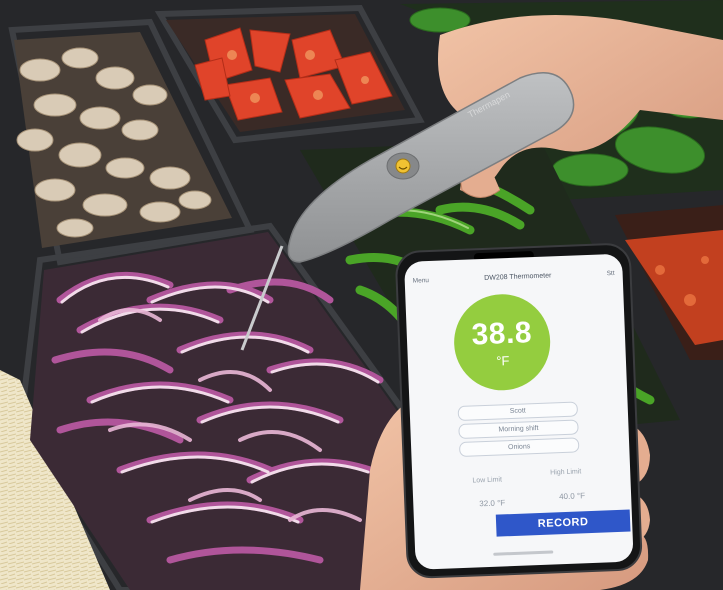 The image size is (723, 590). Describe the element at coordinates (487, 480) in the screenshot. I see `low-limit-label: Low Limit` at that location.